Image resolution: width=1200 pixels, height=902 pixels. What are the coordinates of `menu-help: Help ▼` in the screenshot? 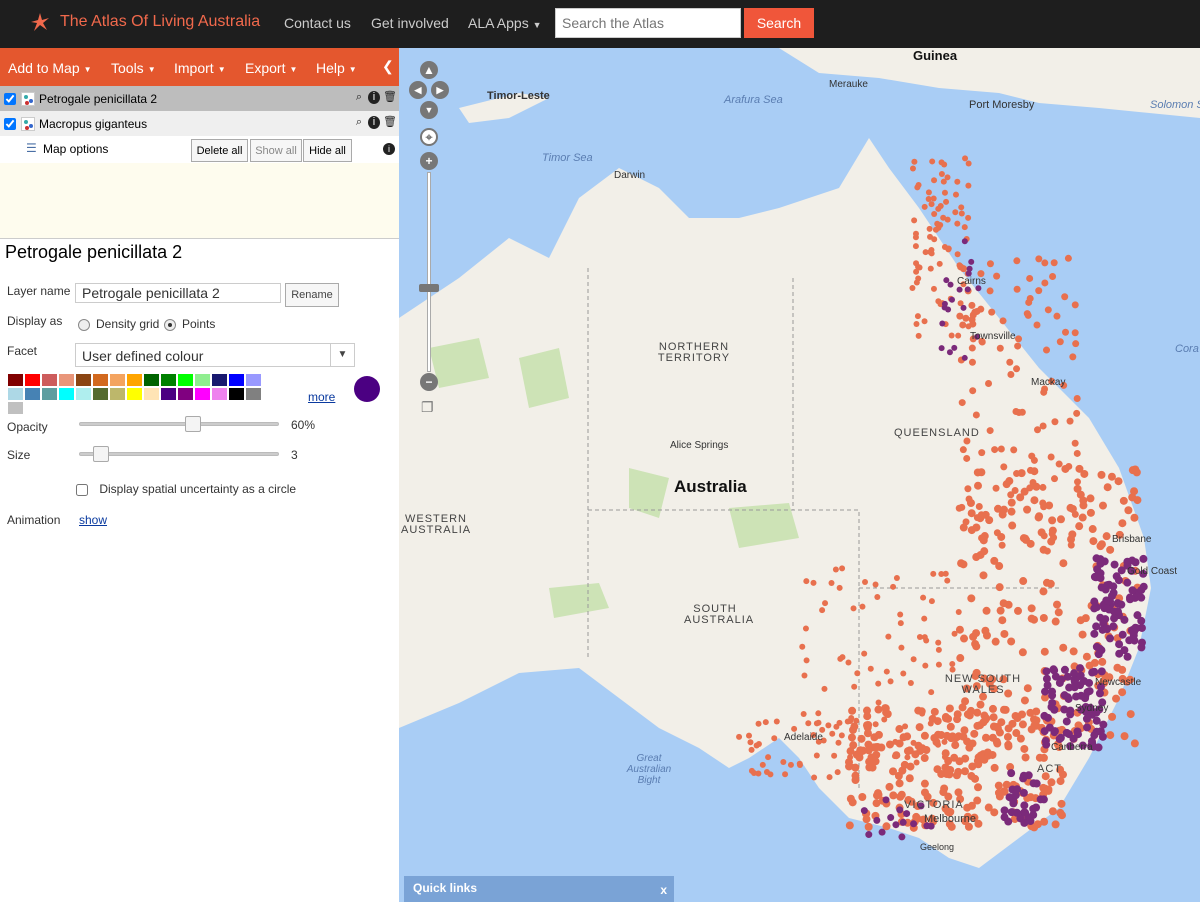 It's located at (336, 68).